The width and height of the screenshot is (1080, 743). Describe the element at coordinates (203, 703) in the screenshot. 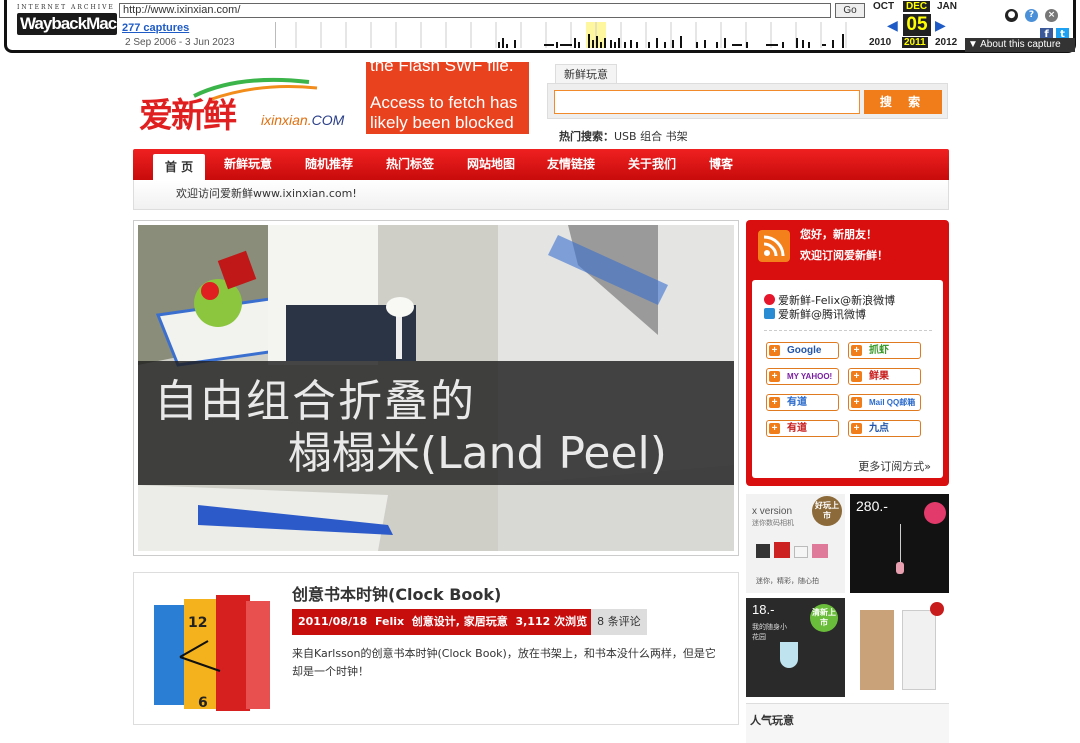

I see `svg-text: 6` at that location.